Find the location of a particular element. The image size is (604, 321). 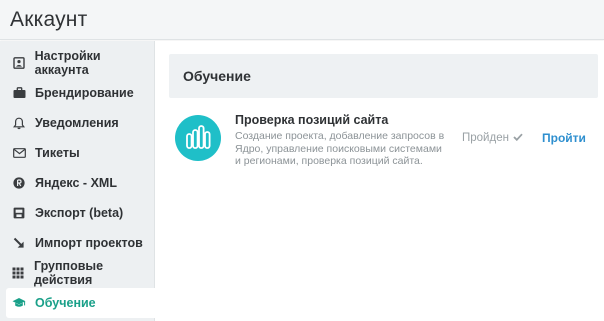

bell-icon is located at coordinates (19, 123).